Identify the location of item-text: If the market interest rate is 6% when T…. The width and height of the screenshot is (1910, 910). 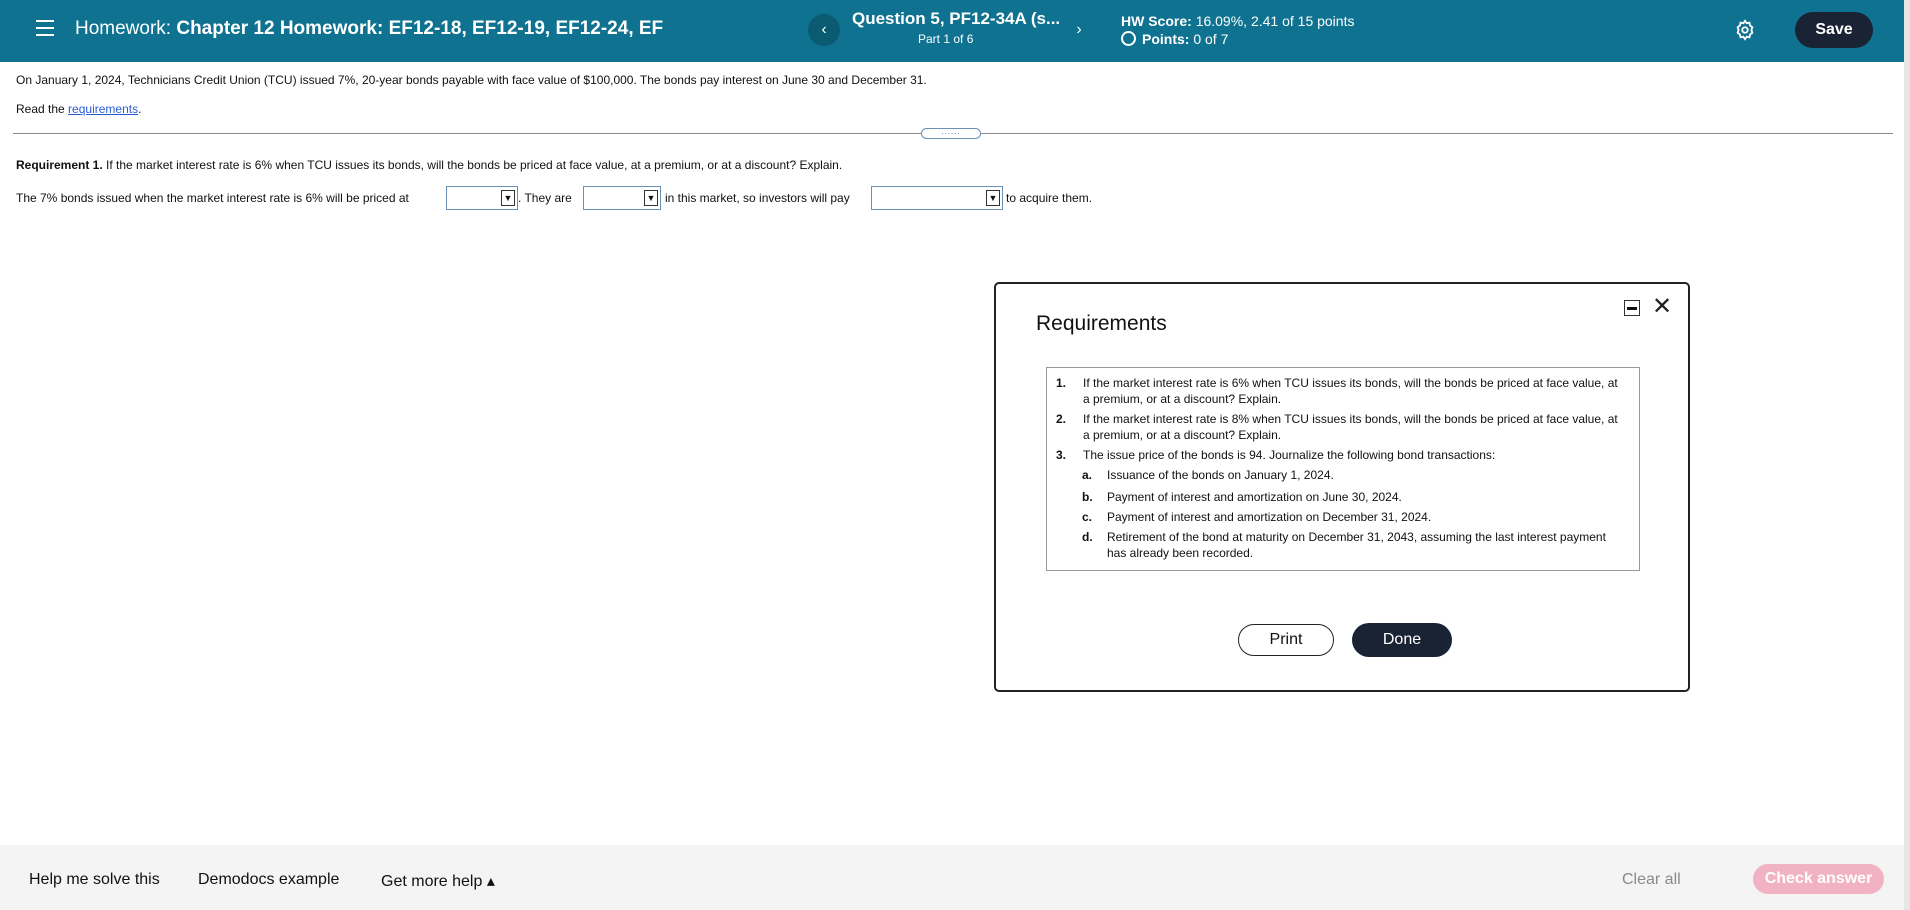
(1350, 391).